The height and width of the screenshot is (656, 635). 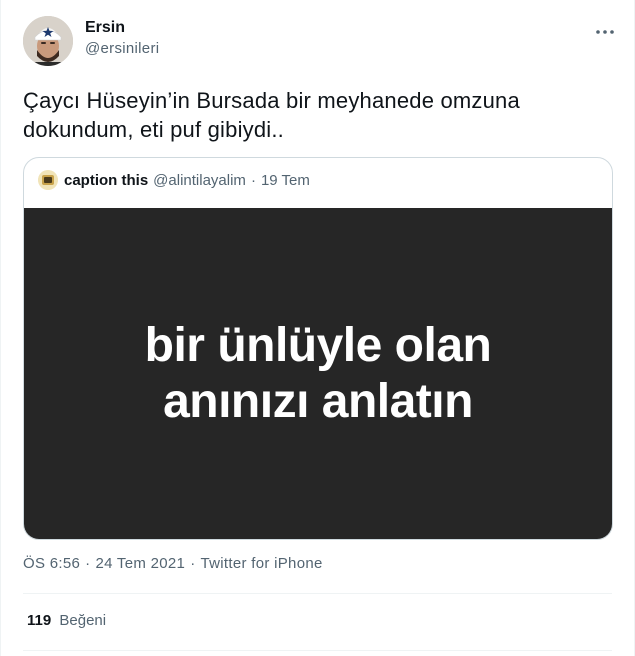 I want to click on more-options-button, so click(x=605, y=32).